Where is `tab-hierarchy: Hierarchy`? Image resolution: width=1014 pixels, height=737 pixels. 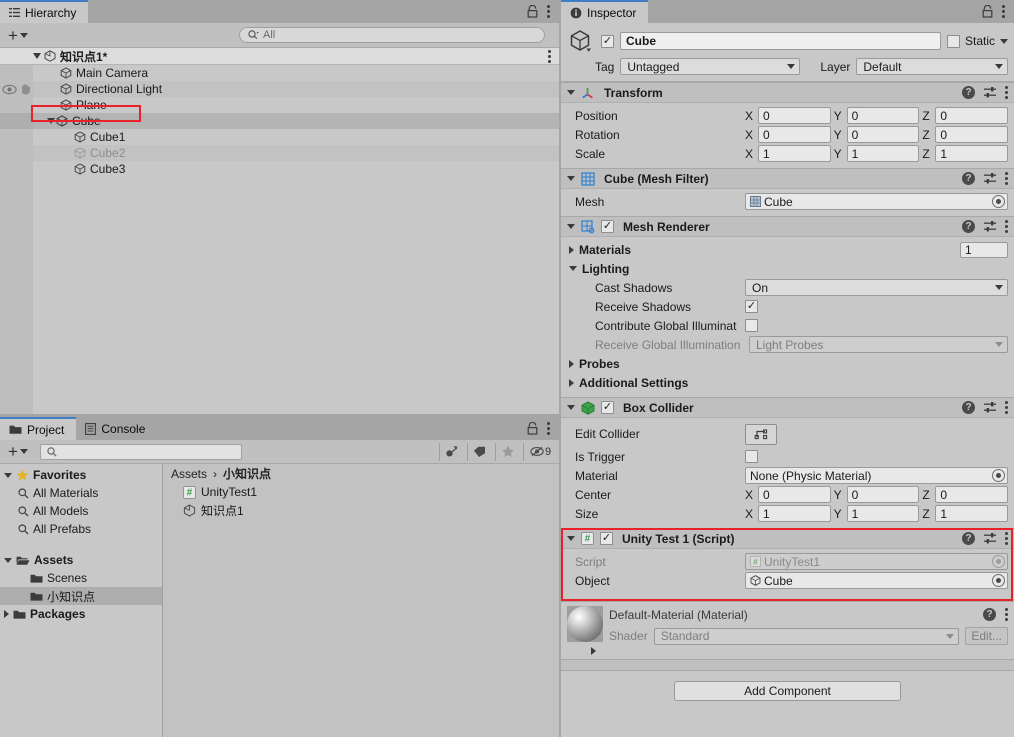 tab-hierarchy: Hierarchy is located at coordinates (44, 11).